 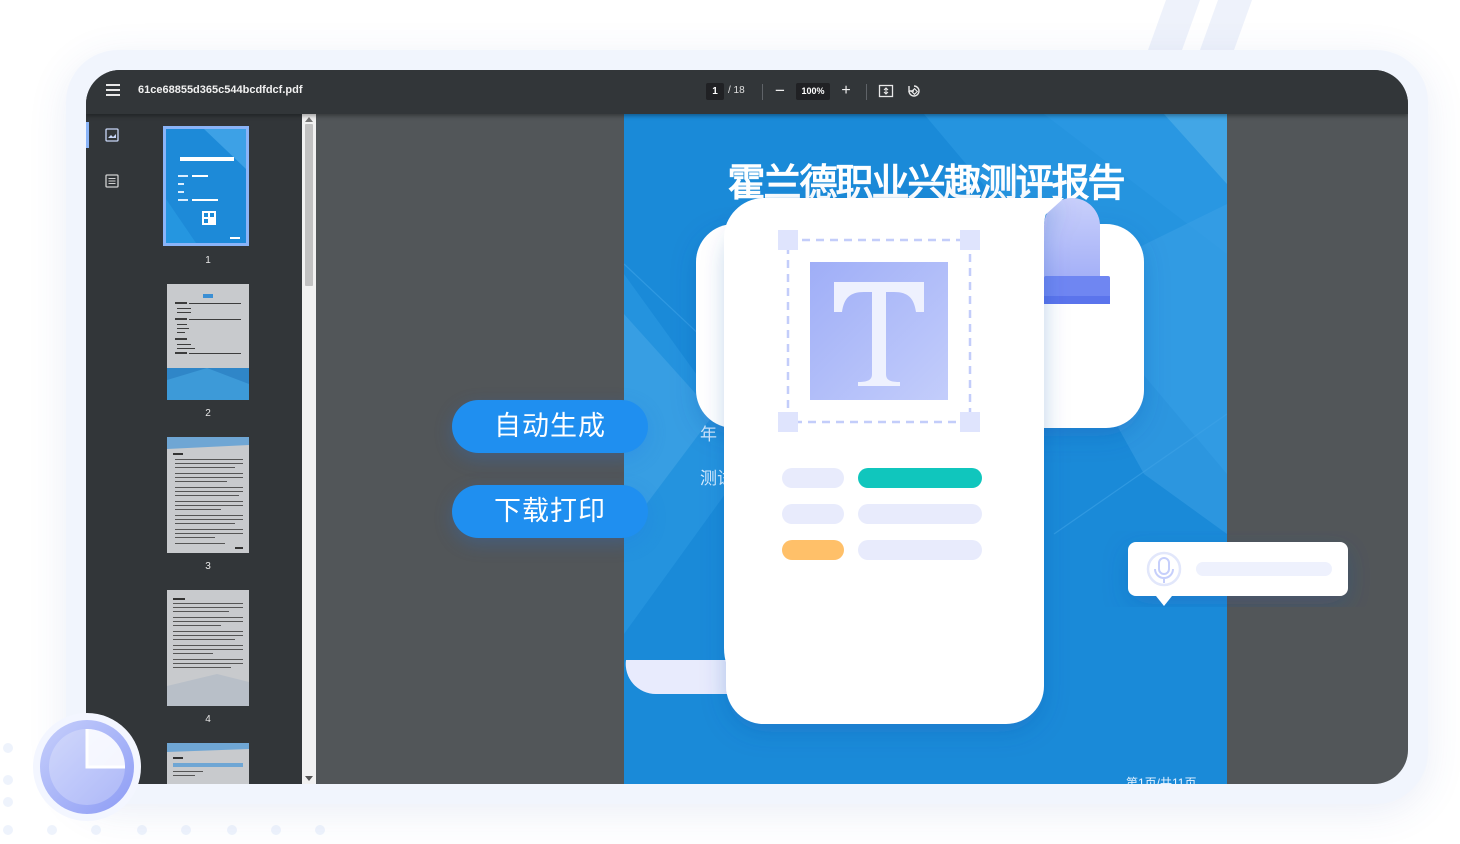 I want to click on thumbnails-icon, so click(x=112, y=135).